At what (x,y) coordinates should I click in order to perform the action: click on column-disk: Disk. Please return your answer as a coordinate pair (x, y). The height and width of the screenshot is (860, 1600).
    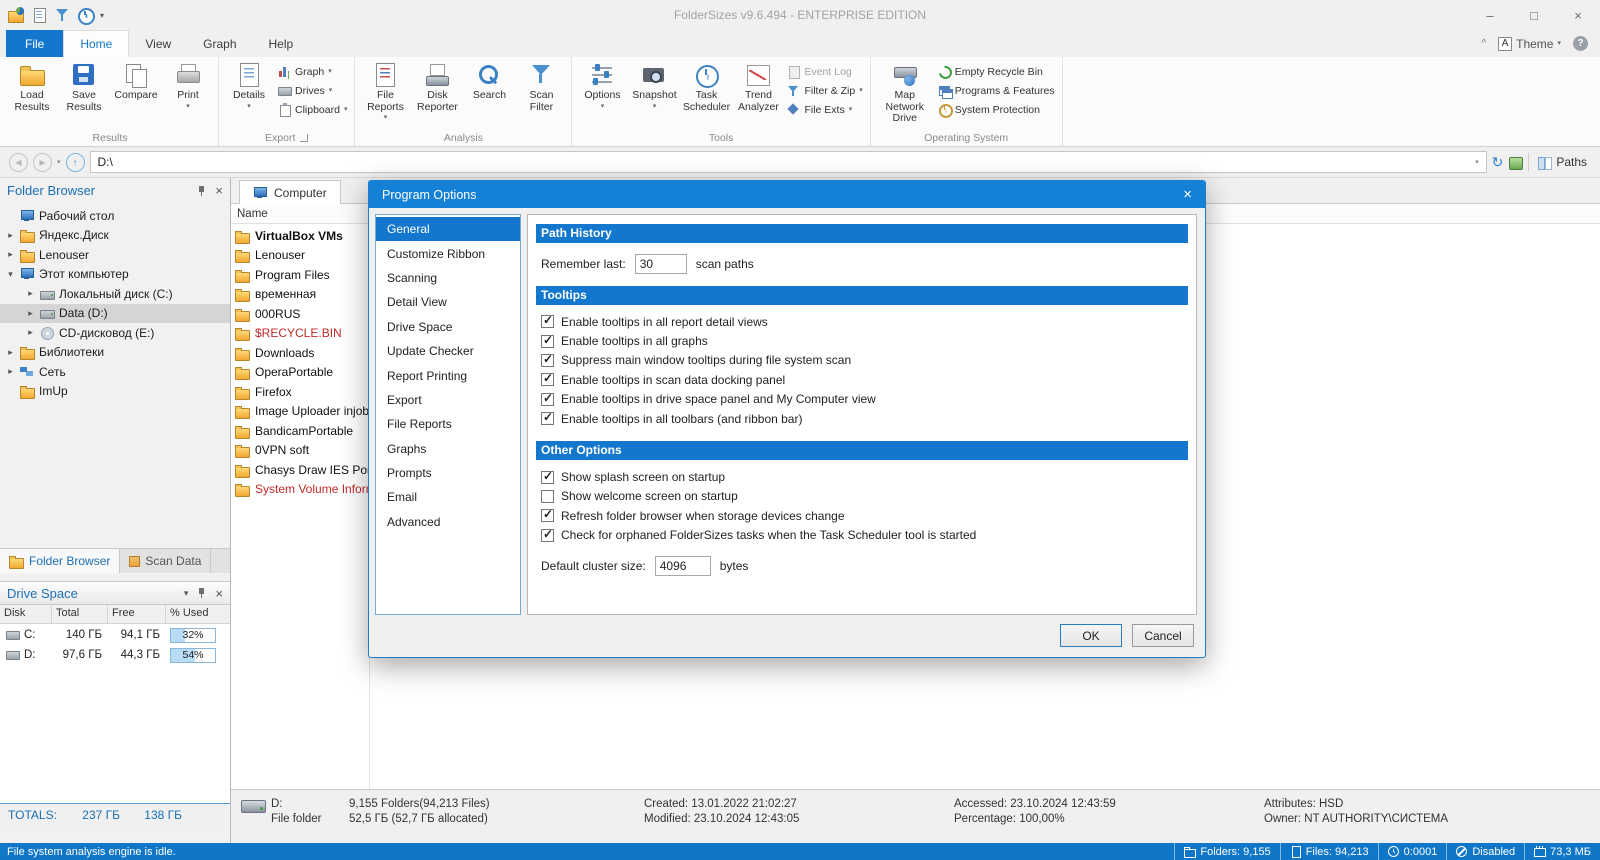
    Looking at the image, I should click on (26, 614).